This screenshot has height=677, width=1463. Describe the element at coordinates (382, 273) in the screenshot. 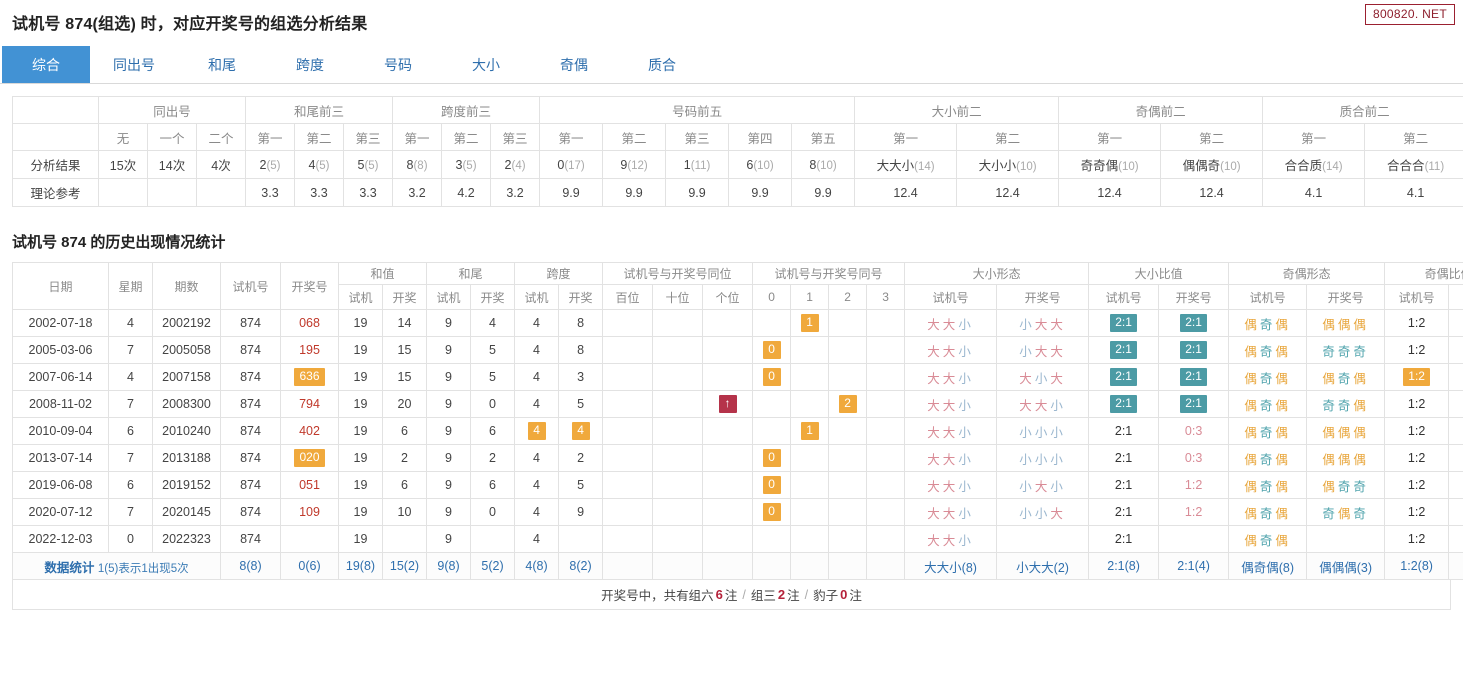

I see `history-group-0: 和值` at that location.